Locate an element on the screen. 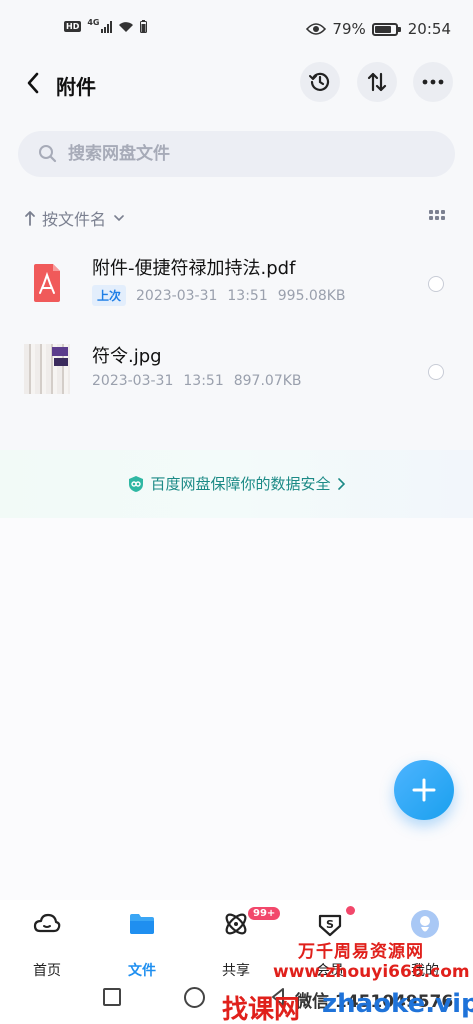 This screenshot has width=473, height=1024. history-icon is located at coordinates (319, 81).